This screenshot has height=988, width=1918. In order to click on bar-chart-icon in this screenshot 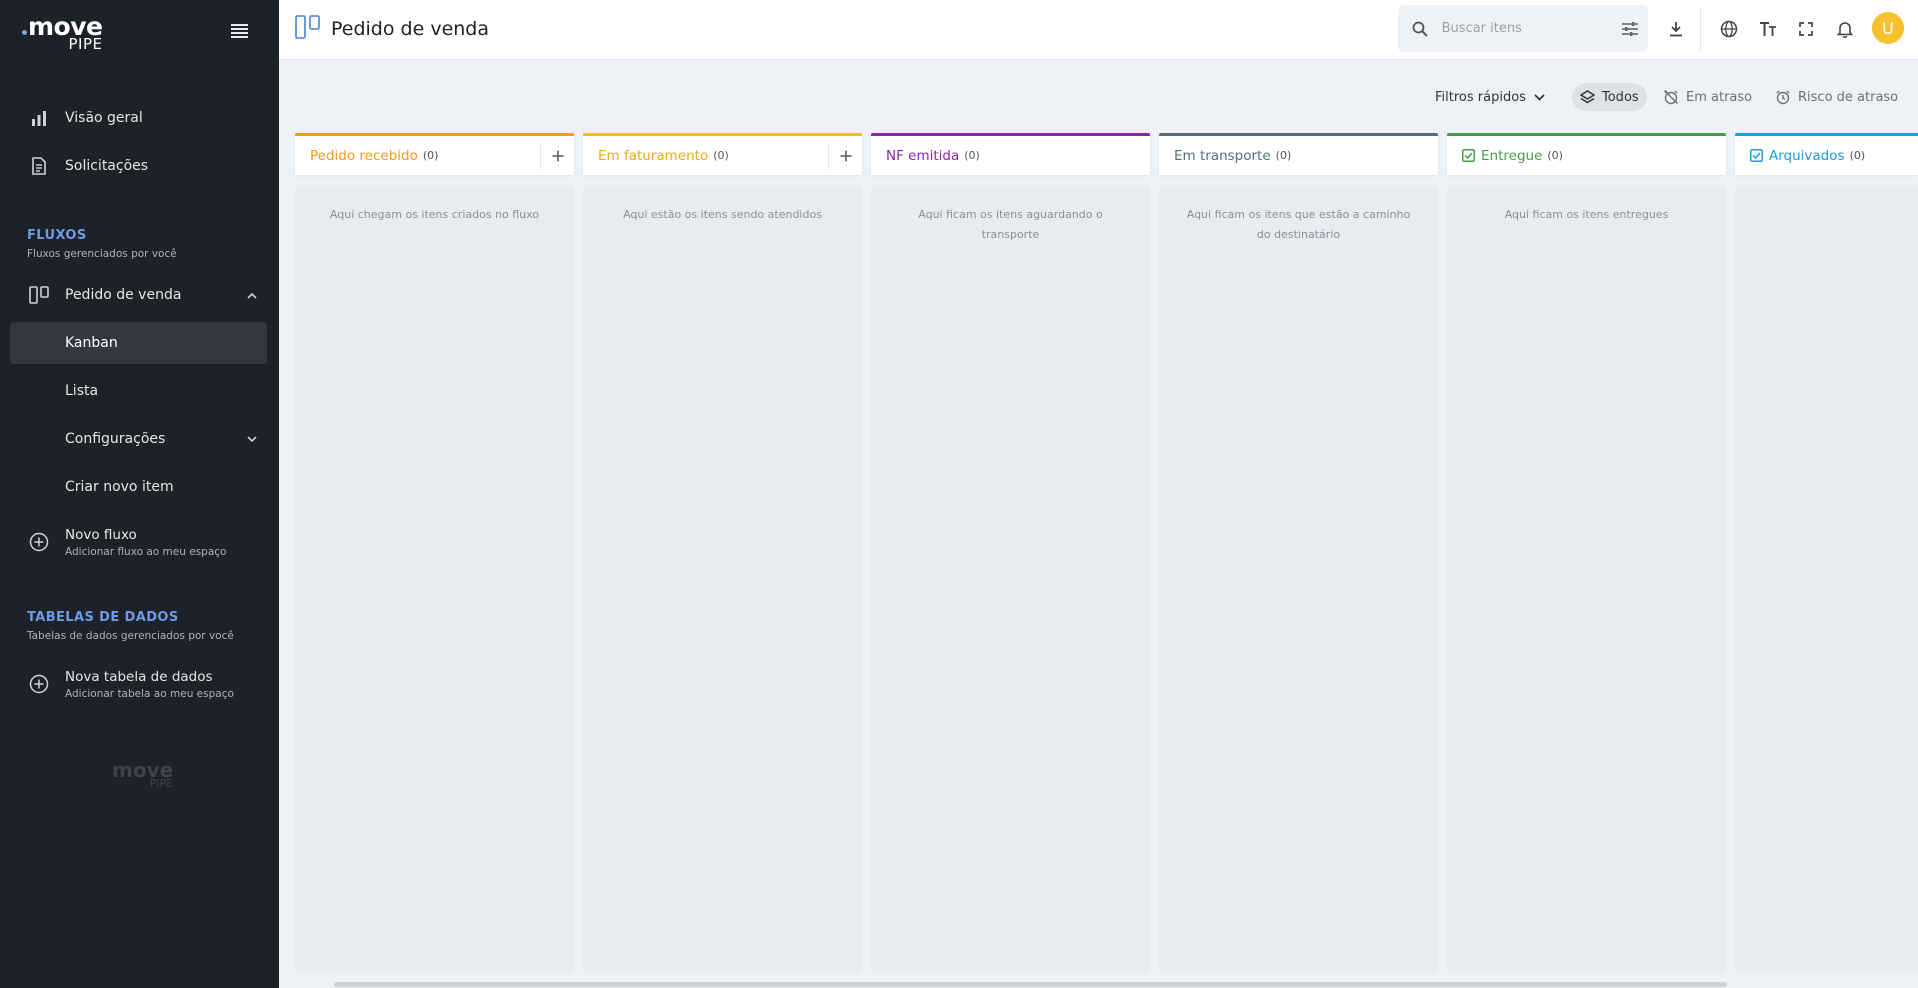, I will do `click(37, 118)`.